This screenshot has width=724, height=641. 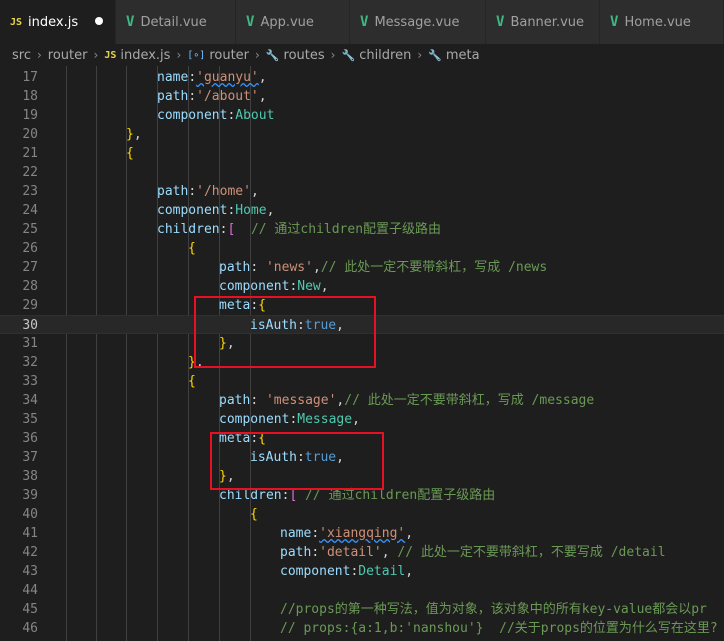 What do you see at coordinates (362, 533) in the screenshot?
I see `code-line-41: 41 name:'xiangqing',` at bounding box center [362, 533].